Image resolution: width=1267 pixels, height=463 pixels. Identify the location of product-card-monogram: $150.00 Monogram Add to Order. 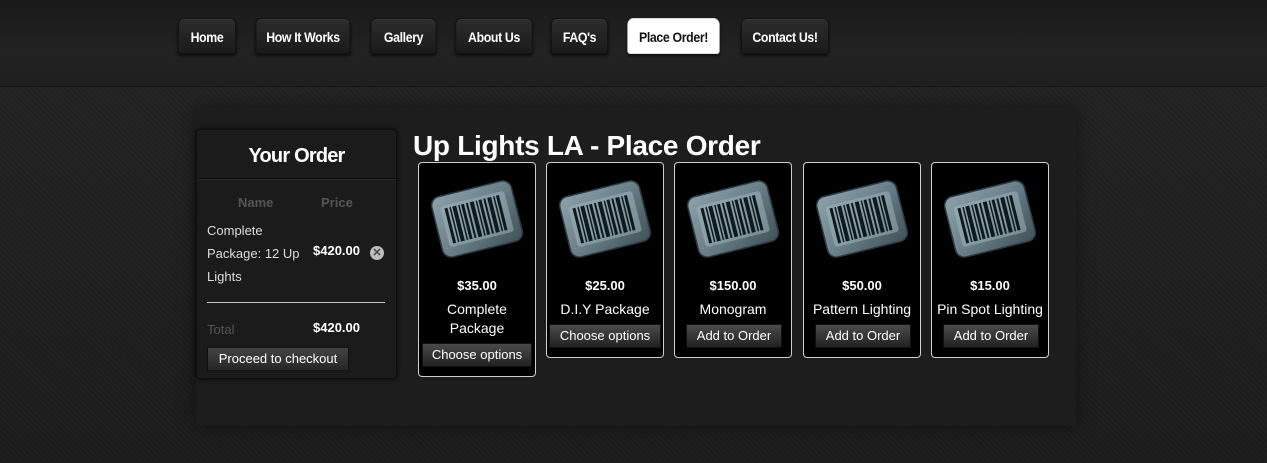
(733, 260).